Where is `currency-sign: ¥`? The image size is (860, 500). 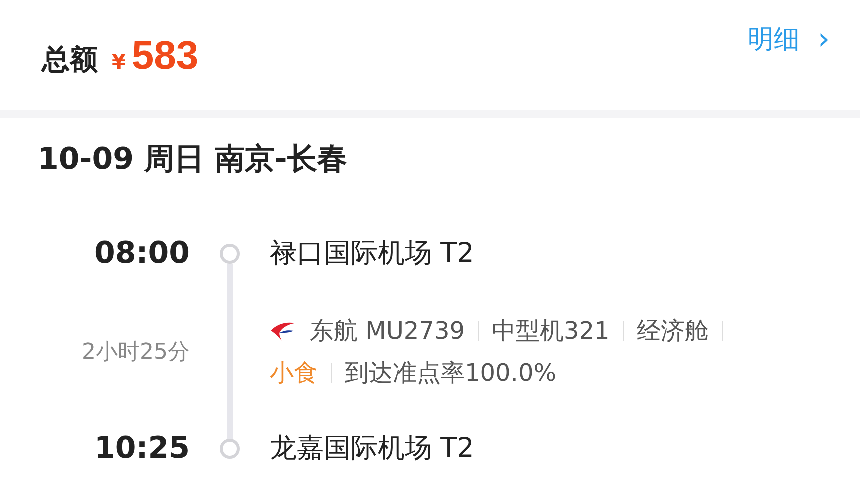 currency-sign: ¥ is located at coordinates (119, 62).